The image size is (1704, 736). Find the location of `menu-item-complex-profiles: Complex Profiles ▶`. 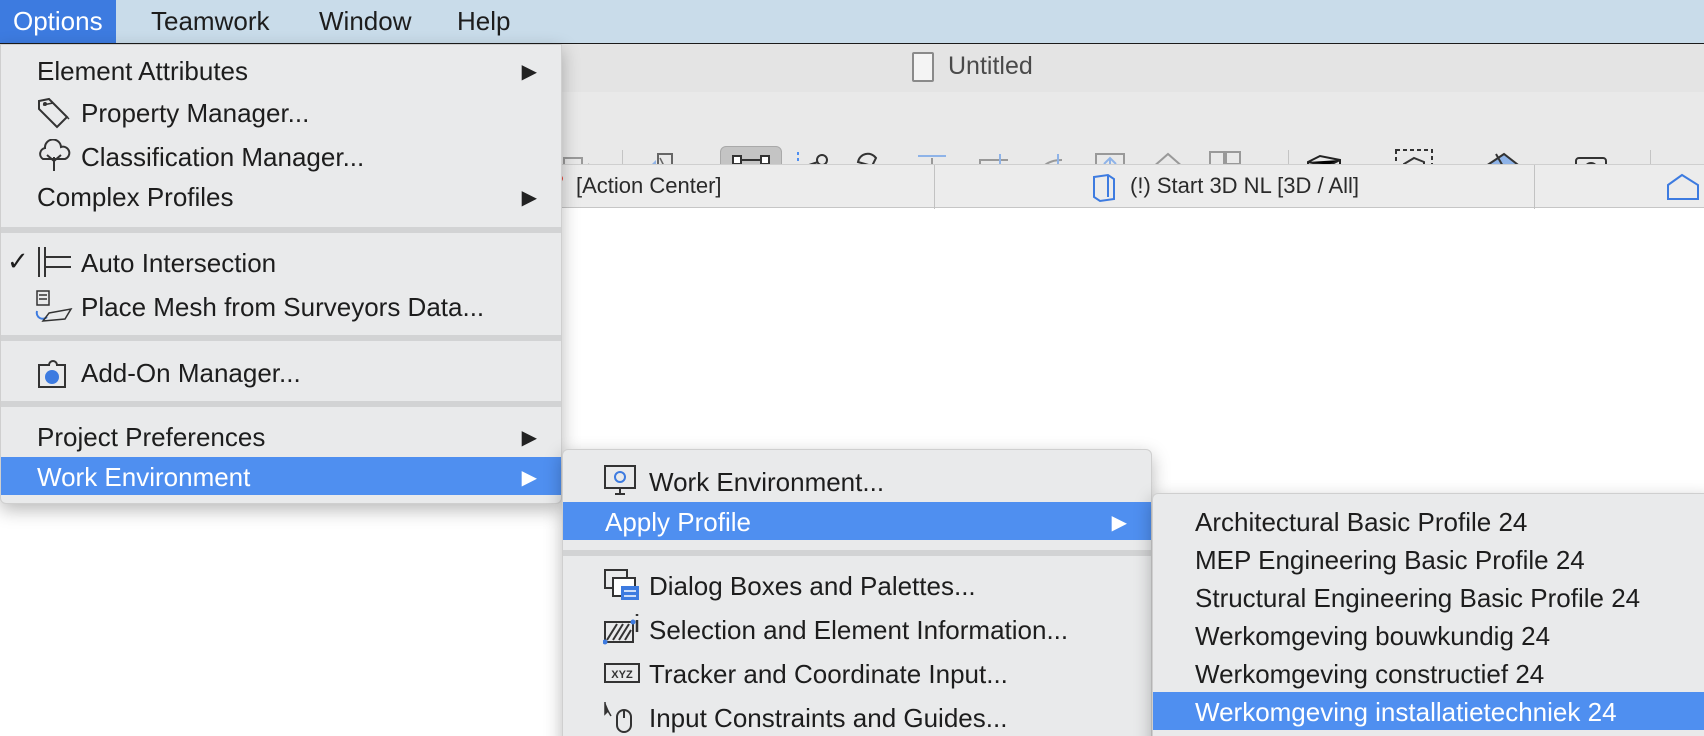

menu-item-complex-profiles: Complex Profiles ▶ is located at coordinates (281, 196).